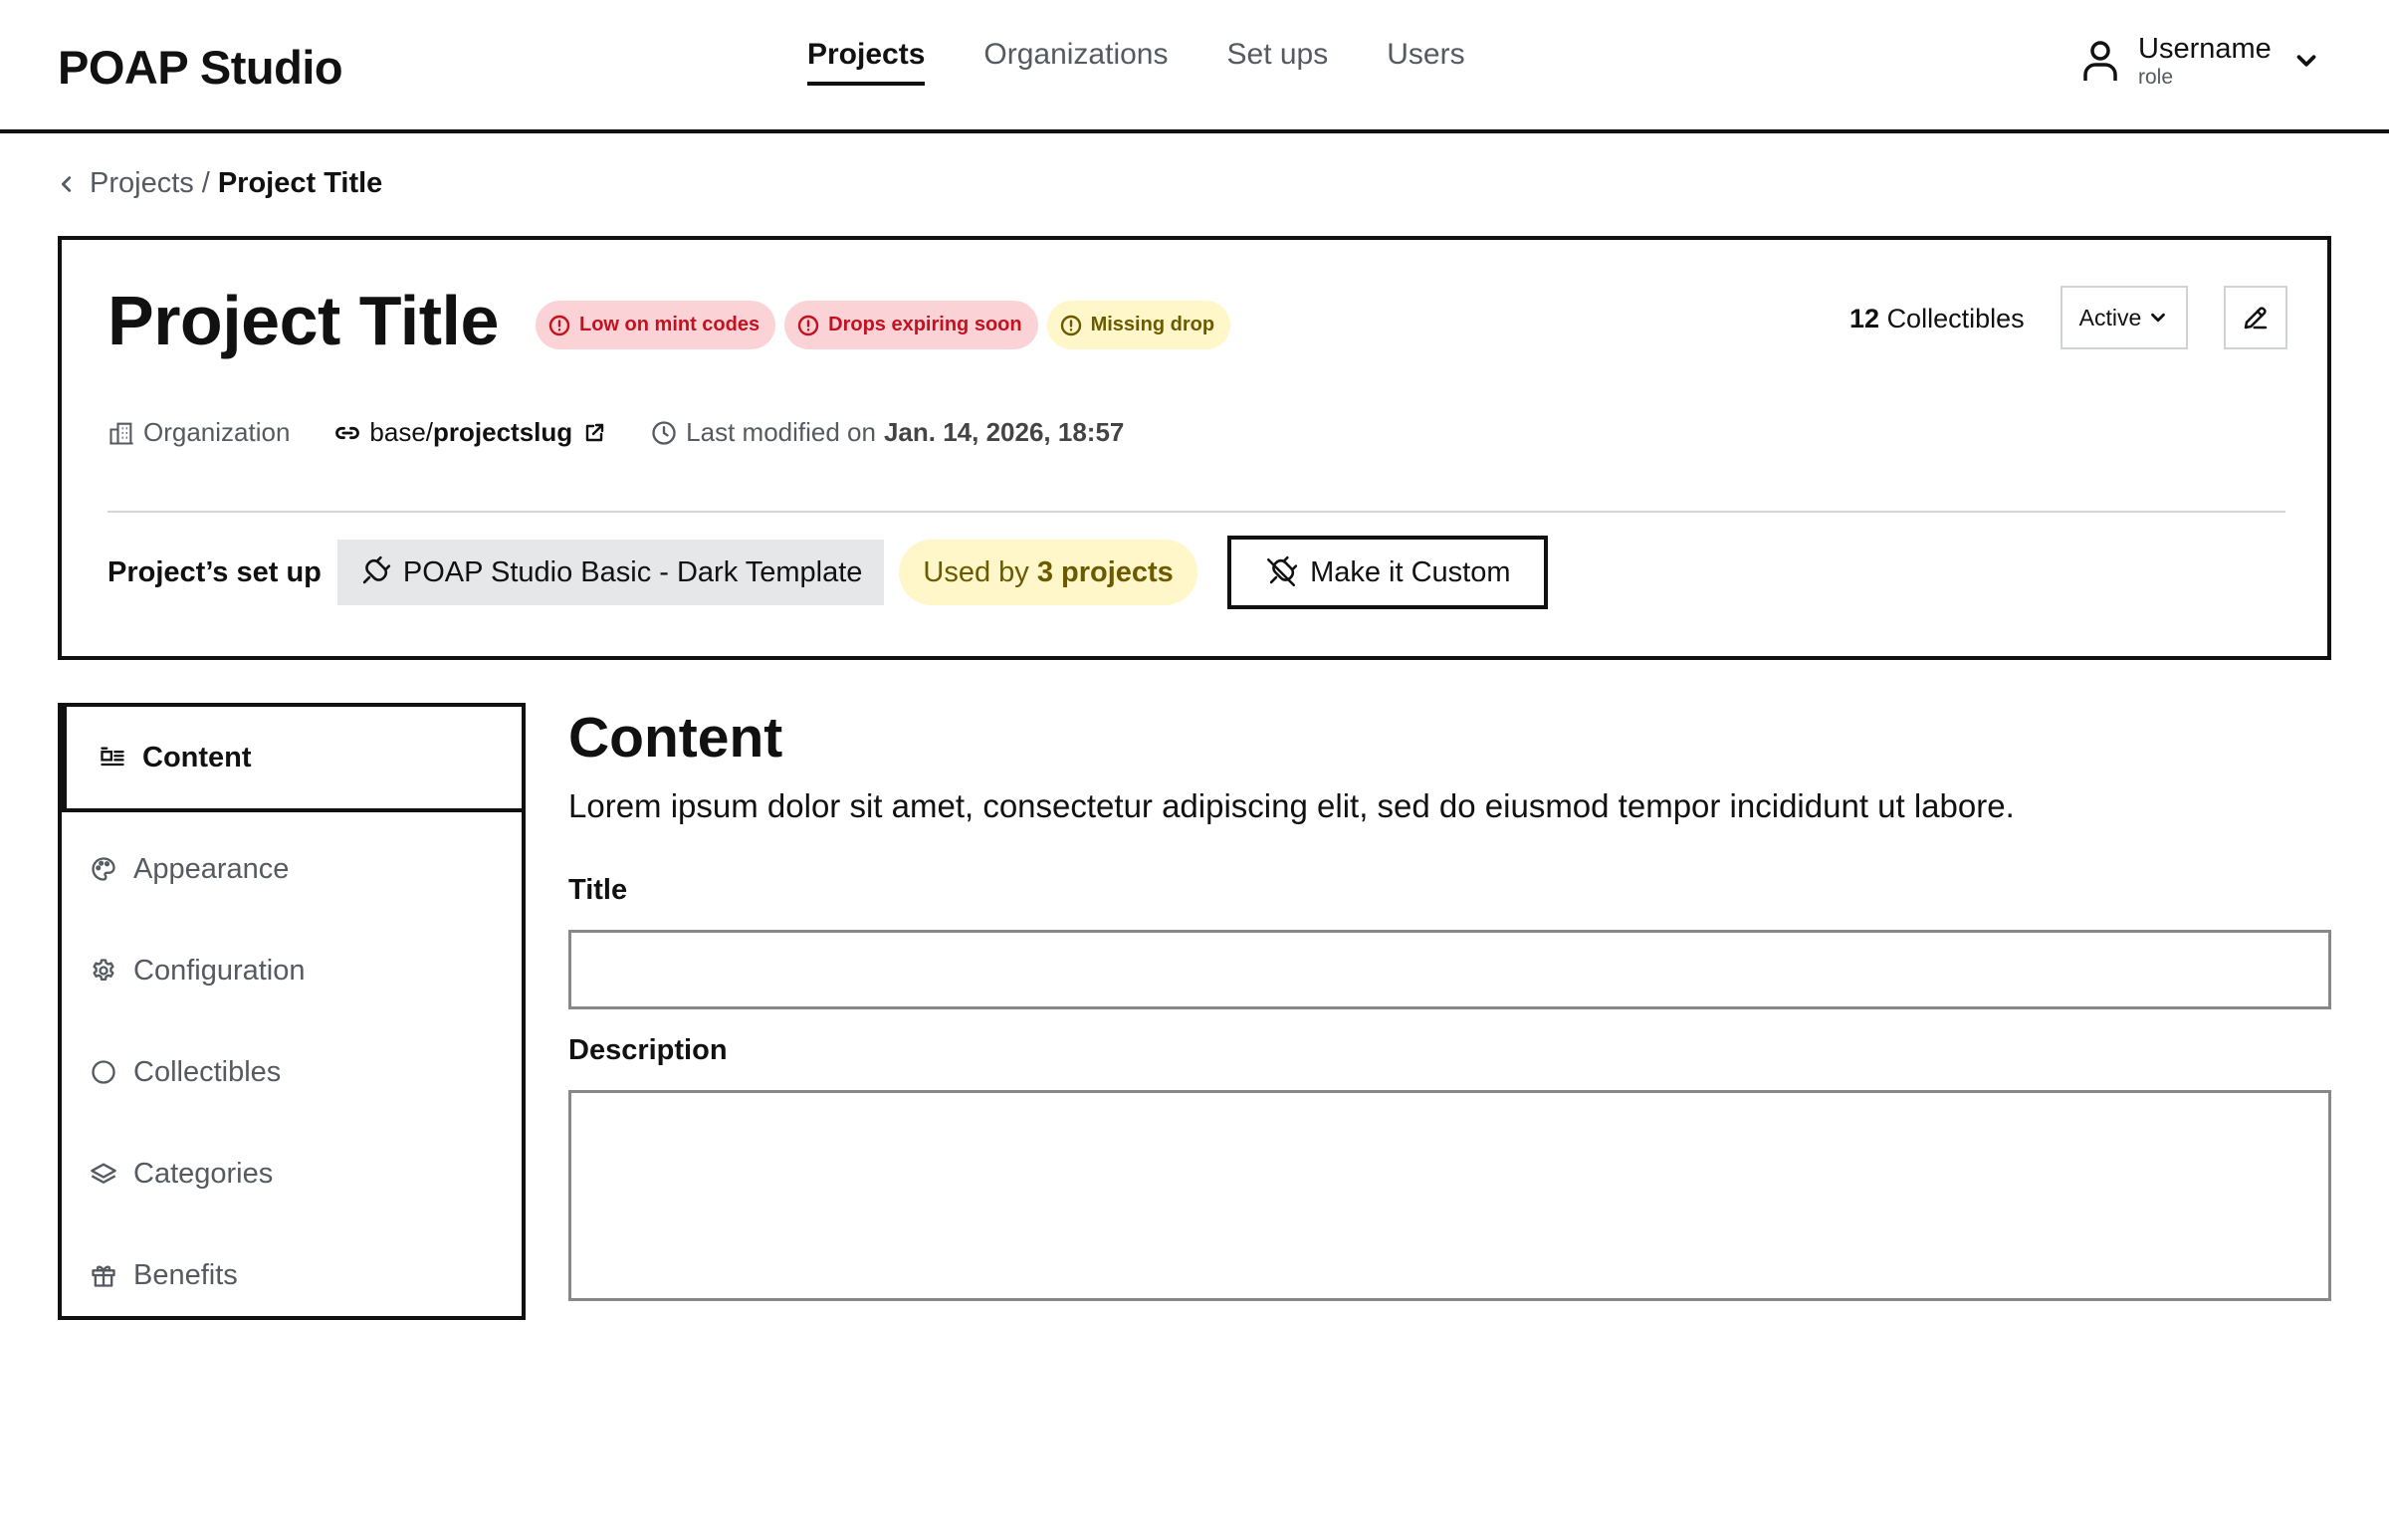 The height and width of the screenshot is (1540, 2389). I want to click on user-menu: Username role, so click(2200, 61).